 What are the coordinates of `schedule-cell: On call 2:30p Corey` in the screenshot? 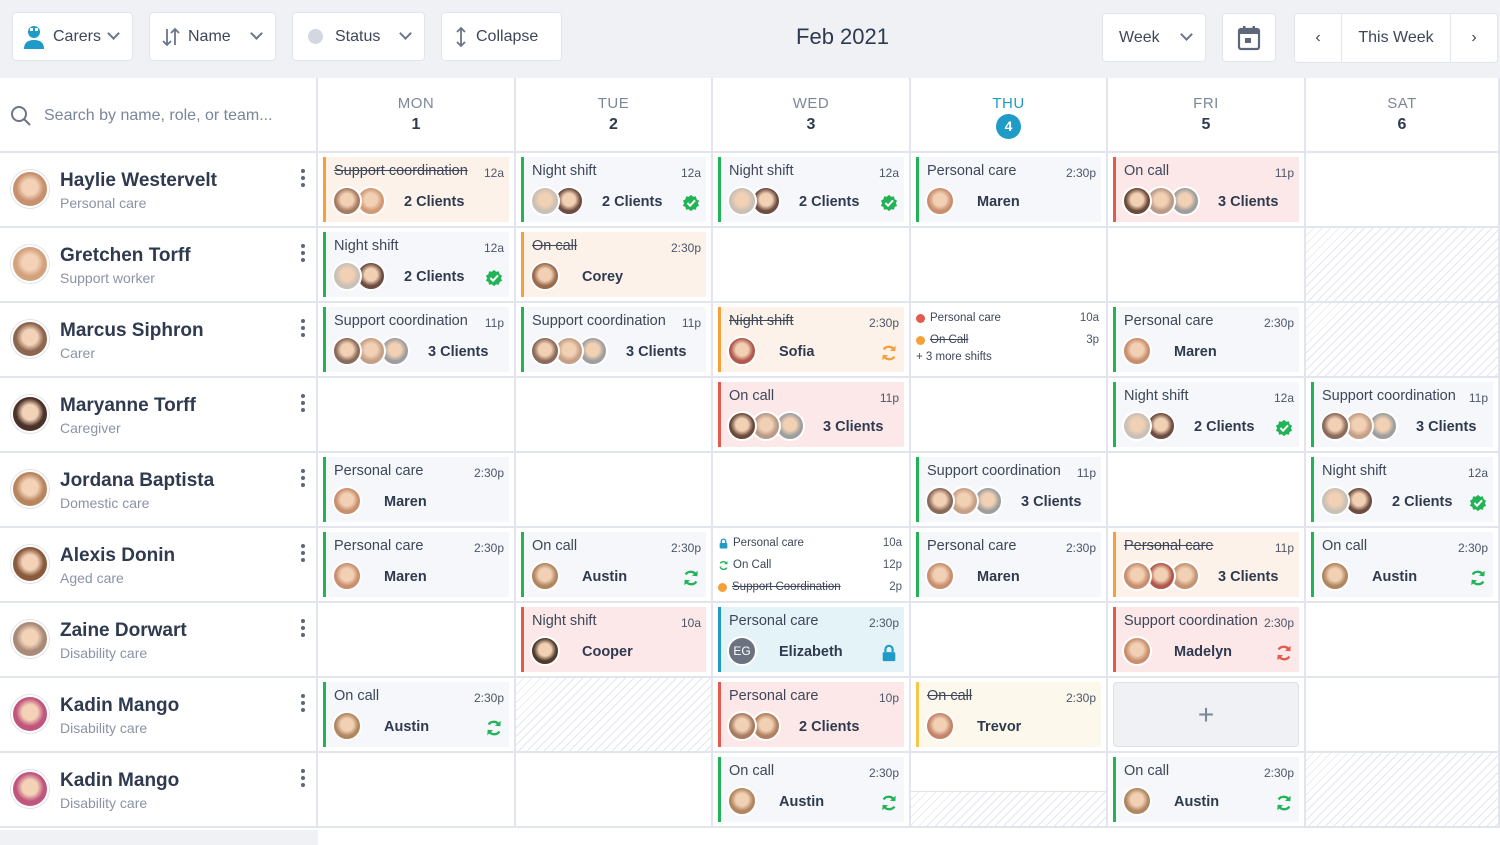 It's located at (614, 264).